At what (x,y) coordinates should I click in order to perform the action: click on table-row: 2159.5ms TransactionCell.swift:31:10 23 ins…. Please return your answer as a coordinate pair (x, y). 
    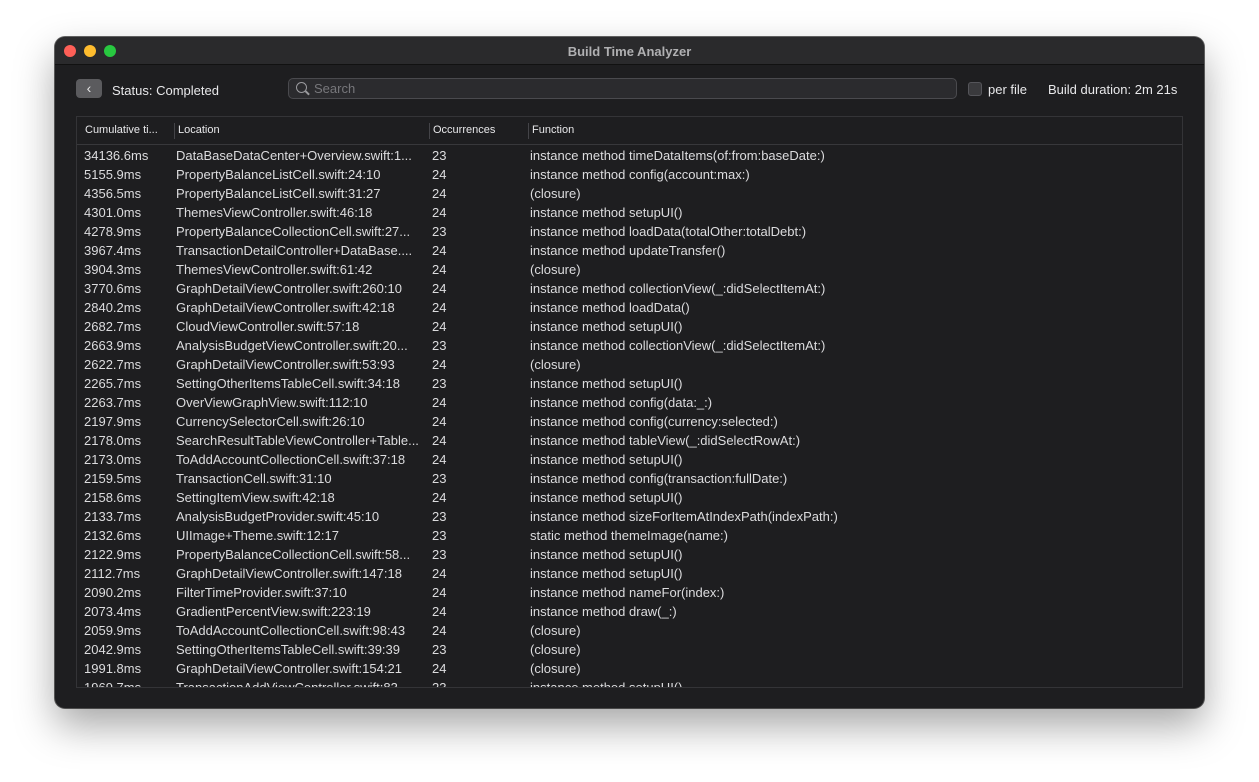
    Looking at the image, I should click on (629, 478).